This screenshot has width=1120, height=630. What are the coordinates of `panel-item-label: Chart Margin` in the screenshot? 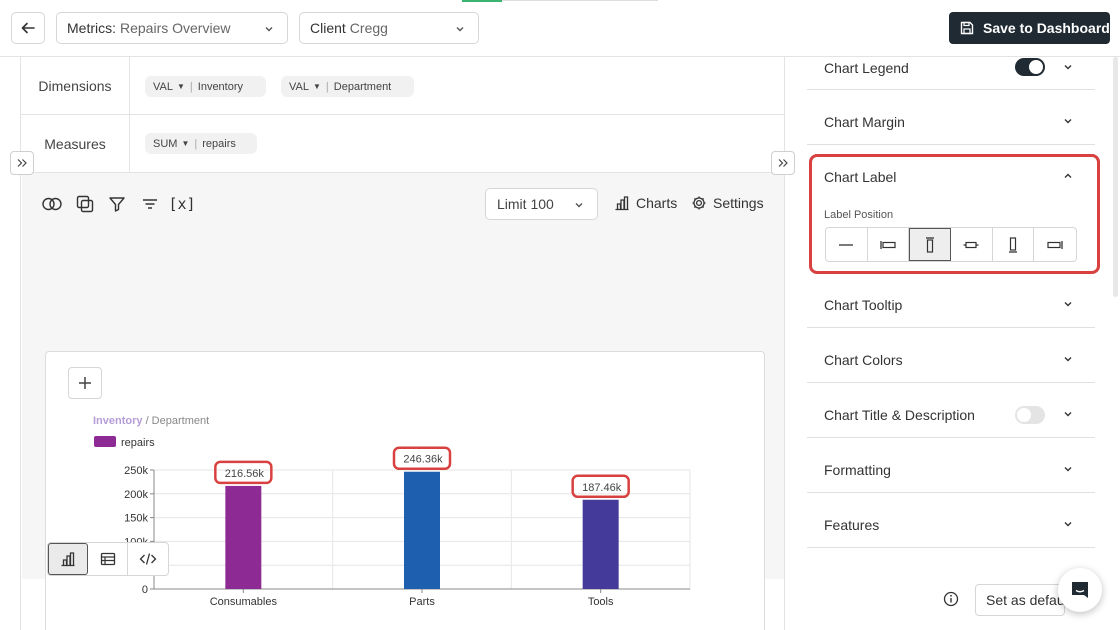 It's located at (864, 122).